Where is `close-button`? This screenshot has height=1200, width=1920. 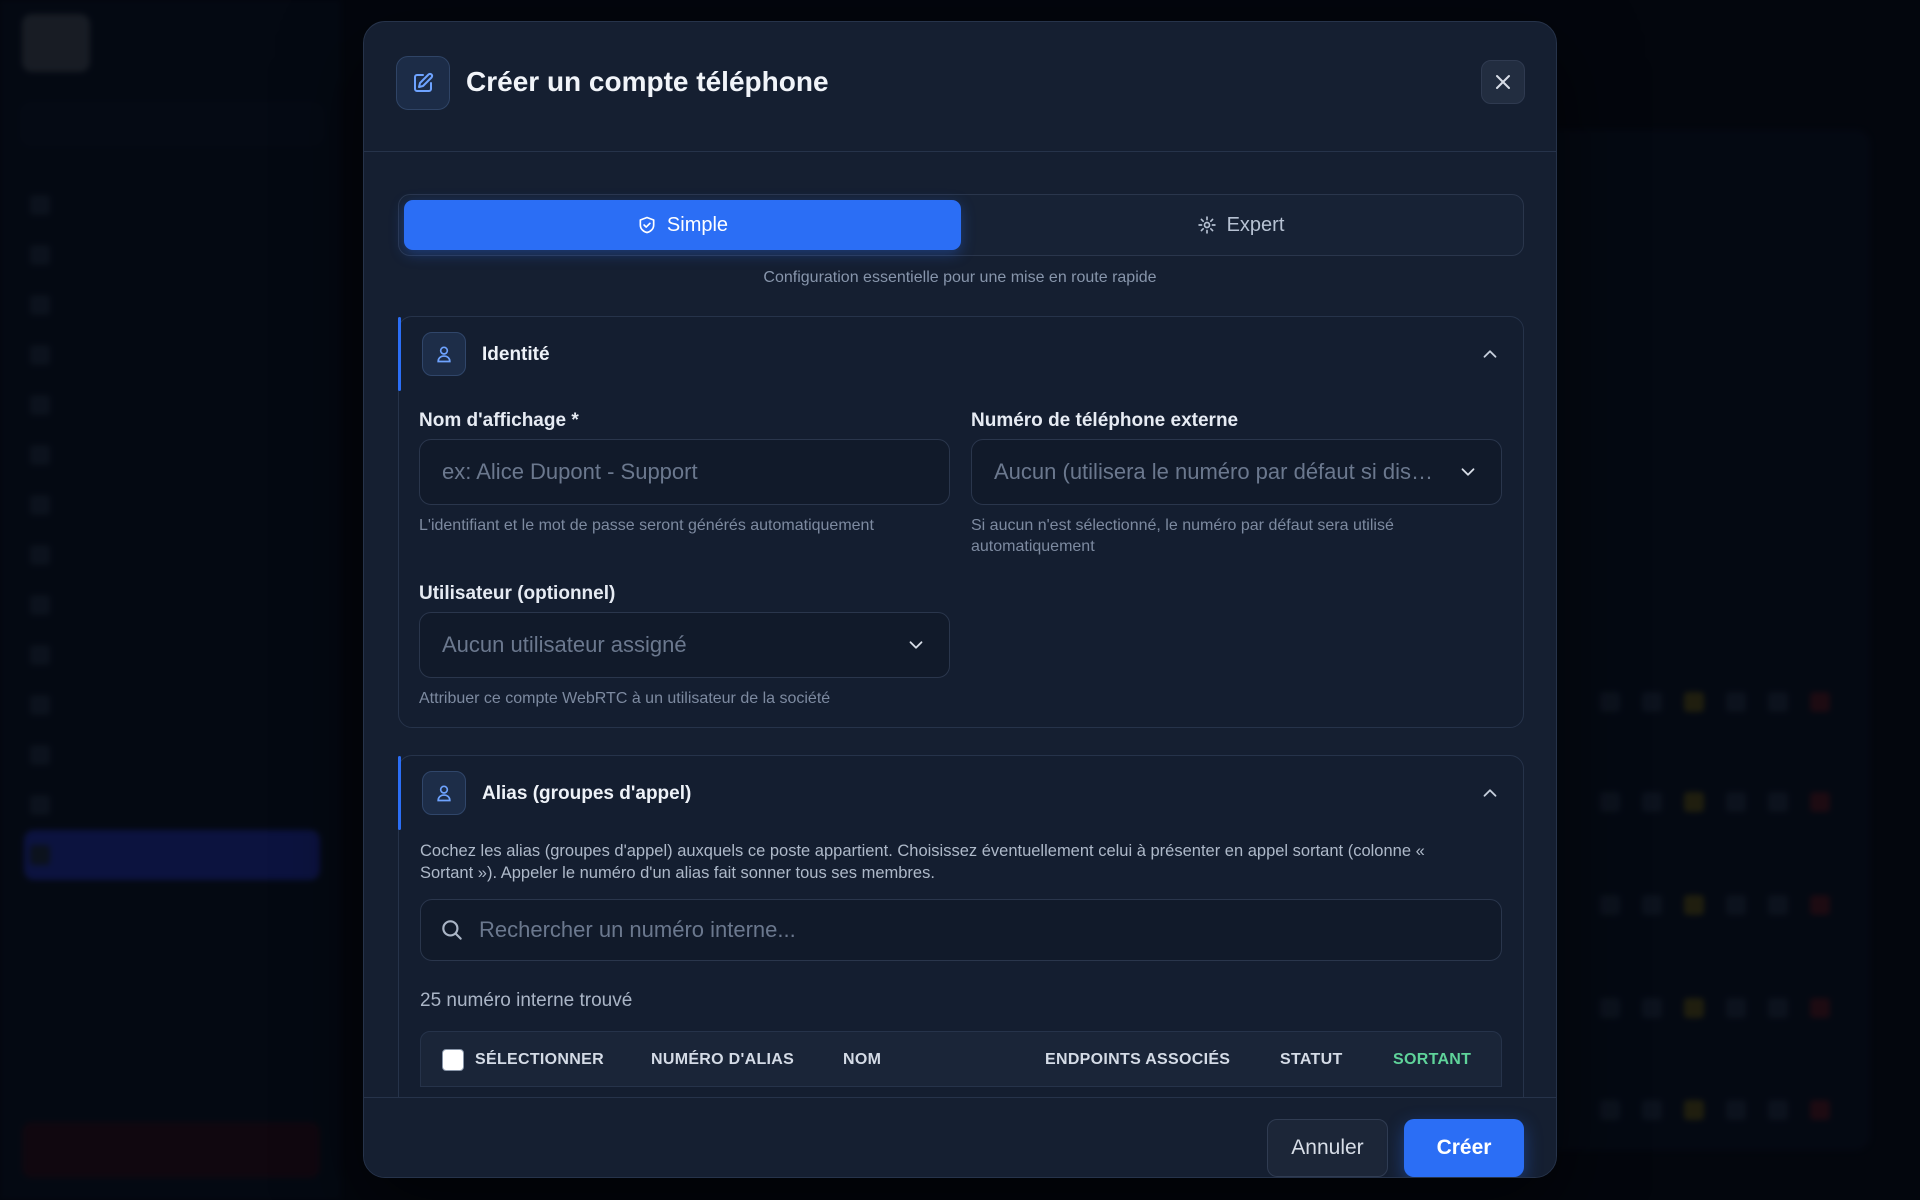 close-button is located at coordinates (1503, 82).